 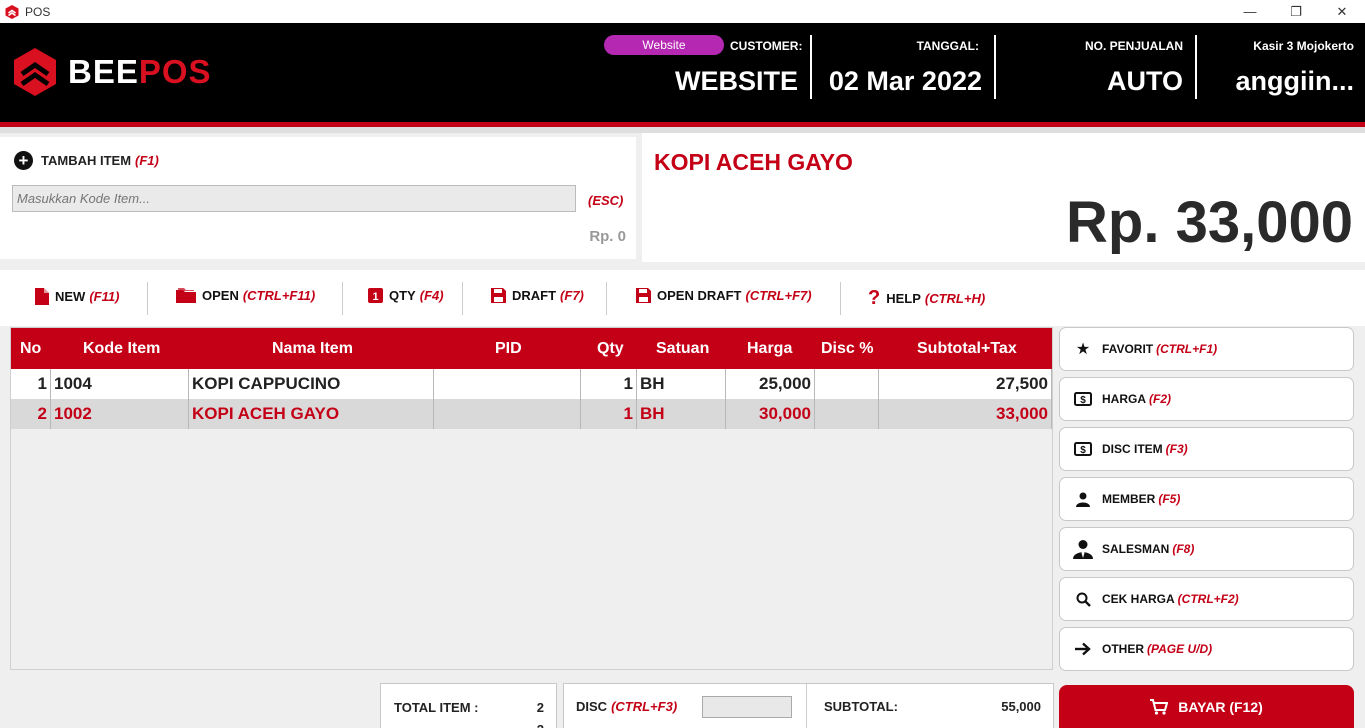 I want to click on qty-button: 1 QTY (F4), so click(x=406, y=295).